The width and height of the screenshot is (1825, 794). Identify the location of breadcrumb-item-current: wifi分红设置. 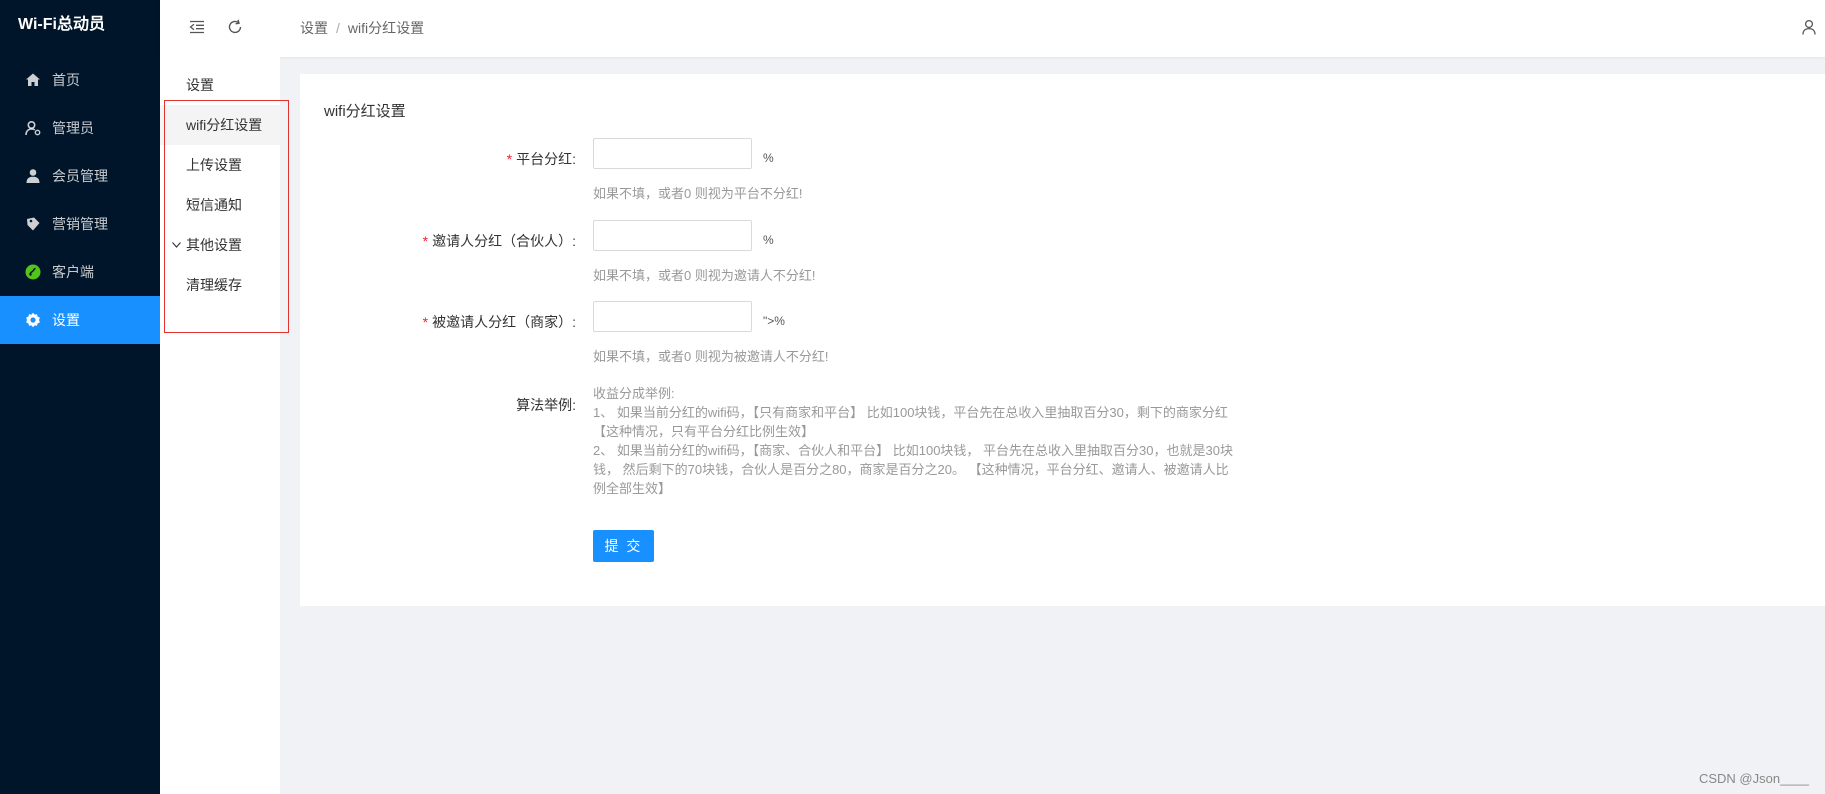
(386, 28).